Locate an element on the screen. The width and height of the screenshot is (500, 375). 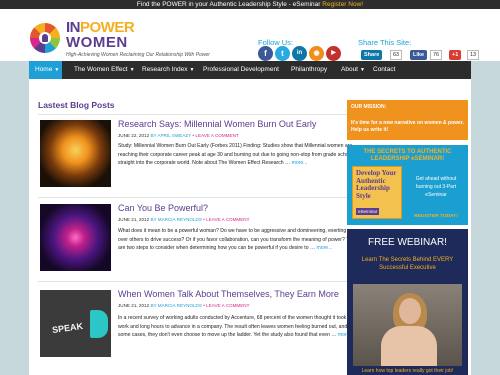
share-site-label: Share This Site: is located at coordinates (385, 42).